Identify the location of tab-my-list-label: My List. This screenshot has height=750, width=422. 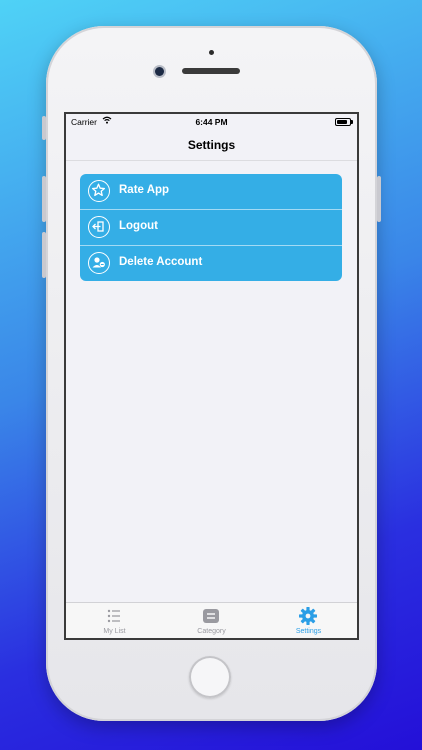
(114, 631).